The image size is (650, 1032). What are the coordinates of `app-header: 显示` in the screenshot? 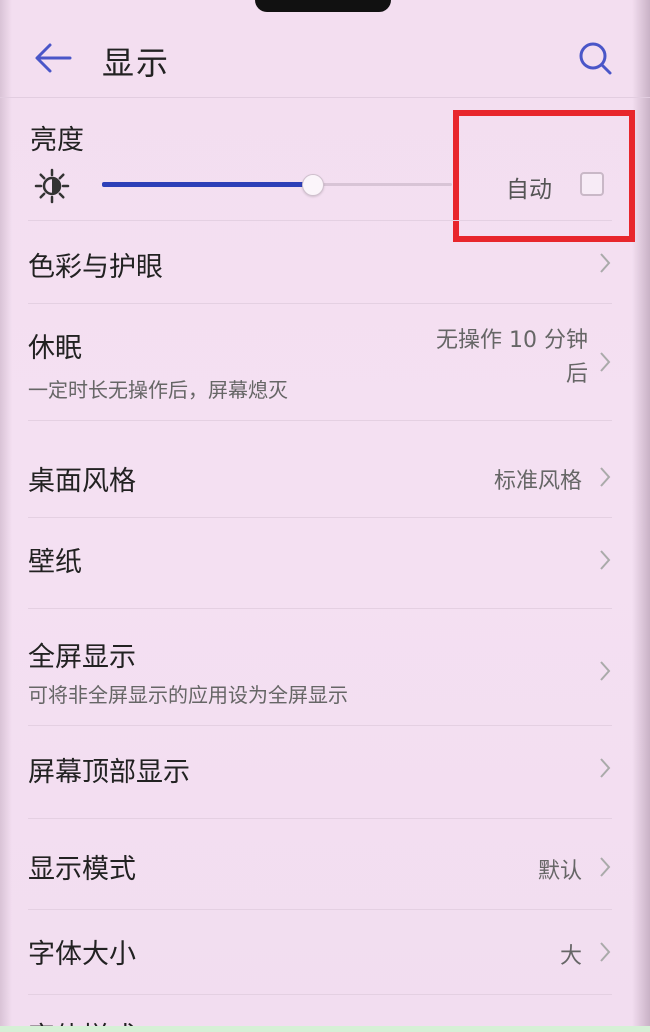 It's located at (325, 58).